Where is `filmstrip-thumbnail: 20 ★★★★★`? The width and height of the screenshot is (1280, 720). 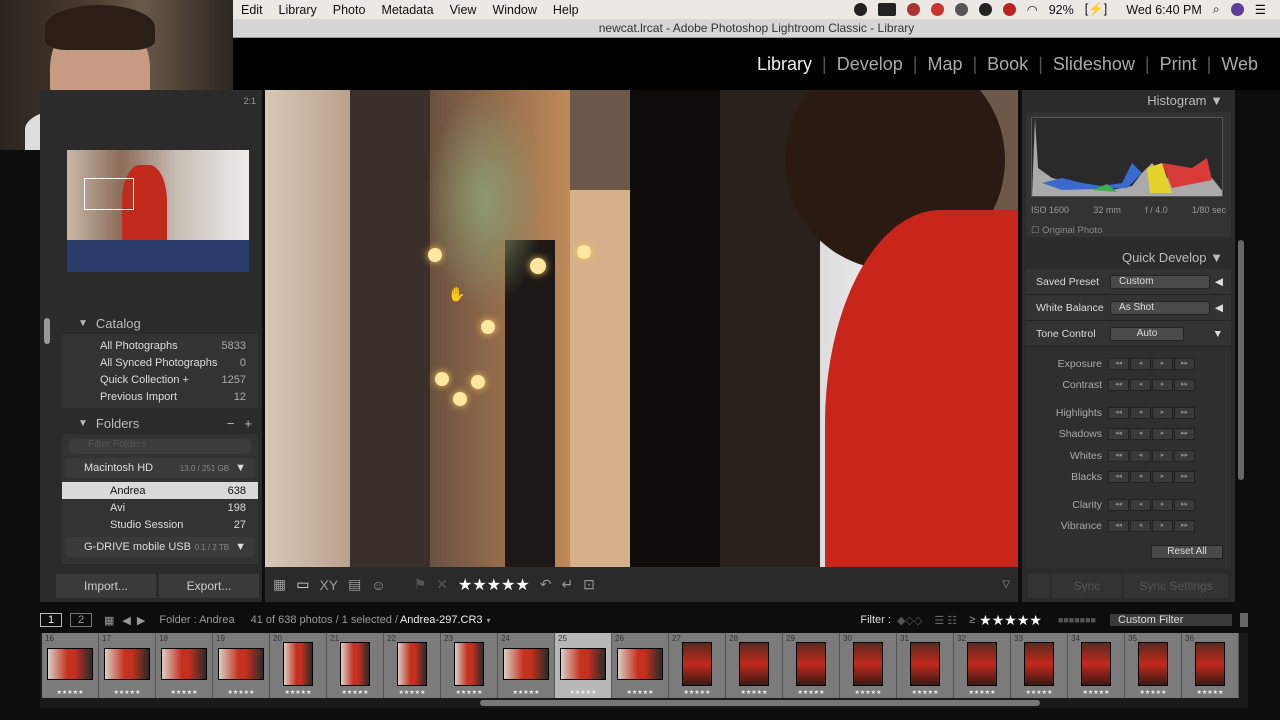
filmstrip-thumbnail: 20 ★★★★★ is located at coordinates (298, 665).